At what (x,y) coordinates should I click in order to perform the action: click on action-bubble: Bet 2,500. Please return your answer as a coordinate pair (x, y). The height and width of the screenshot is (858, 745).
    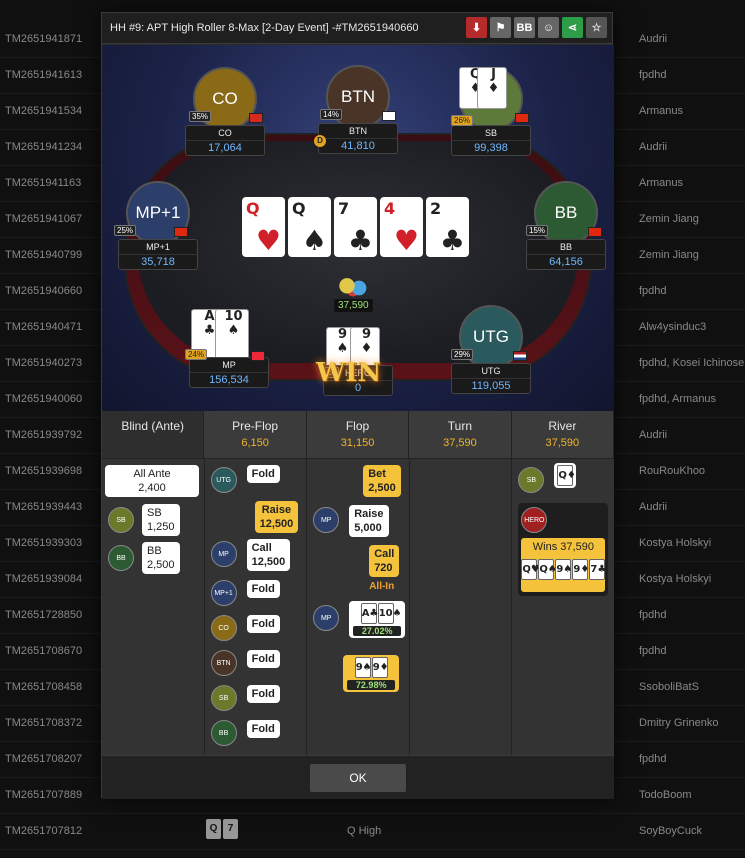
    Looking at the image, I should click on (382, 481).